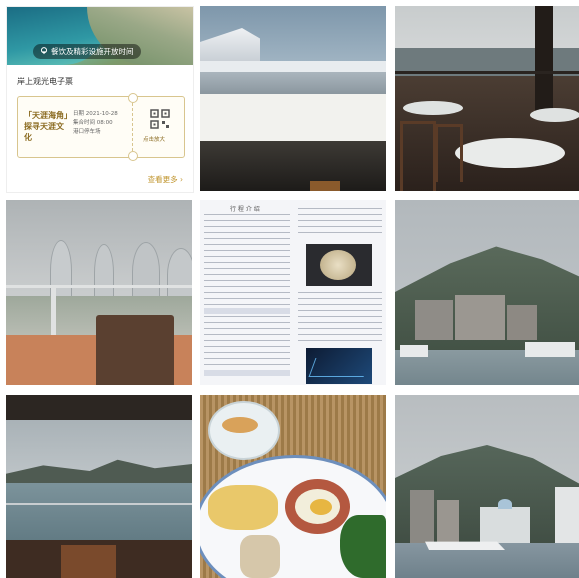 This screenshot has height=578, width=579. What do you see at coordinates (154, 139) in the screenshot?
I see `qr-zoom-label: 点击放大` at bounding box center [154, 139].